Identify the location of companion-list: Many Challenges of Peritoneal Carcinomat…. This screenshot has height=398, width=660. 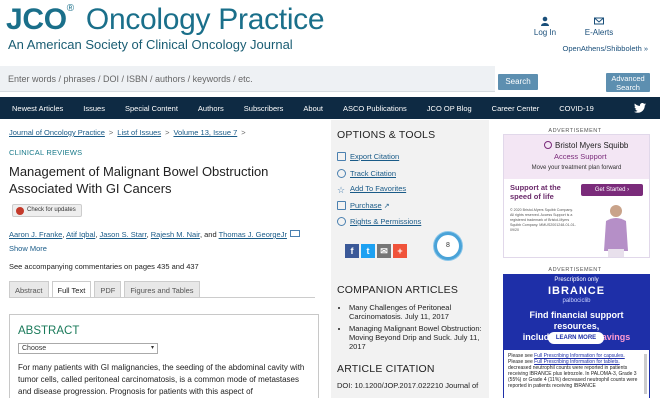
(413, 328).